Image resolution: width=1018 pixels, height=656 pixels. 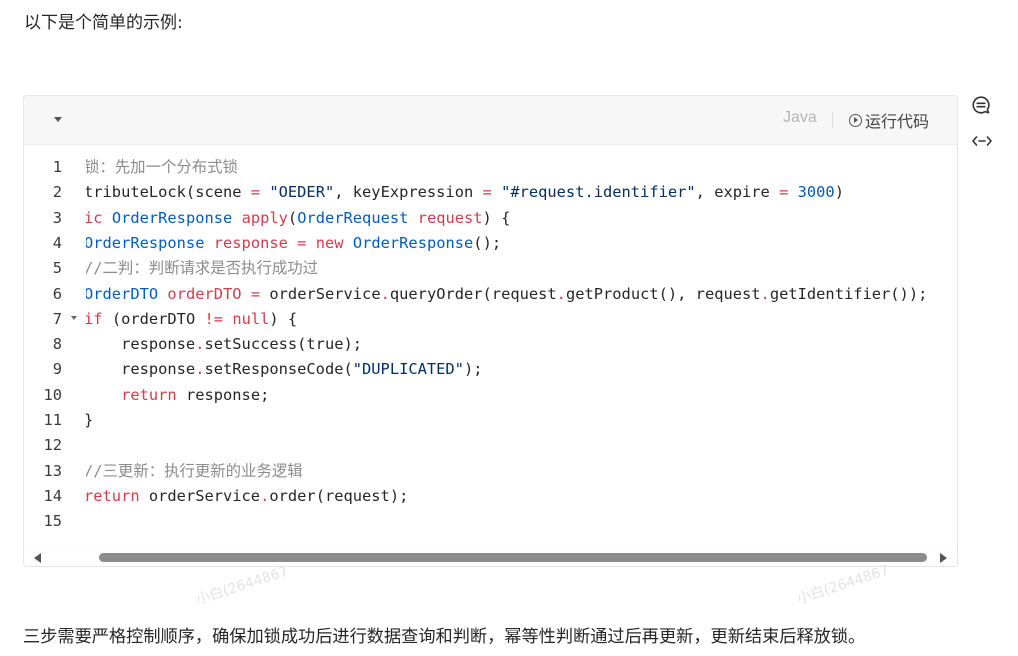 I want to click on code-text: return response;, so click(x=178, y=395).